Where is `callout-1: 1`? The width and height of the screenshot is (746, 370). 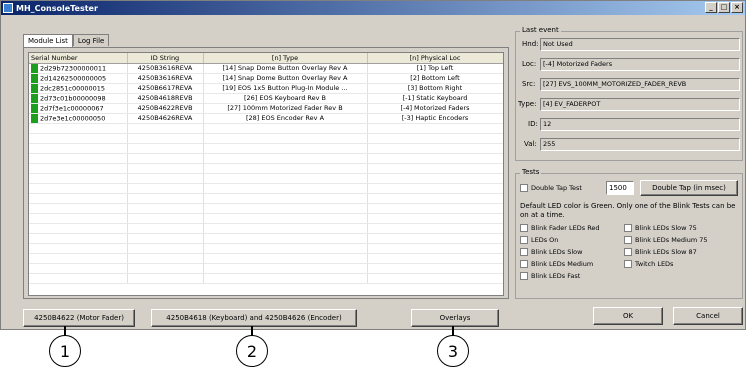 callout-1: 1 is located at coordinates (65, 351).